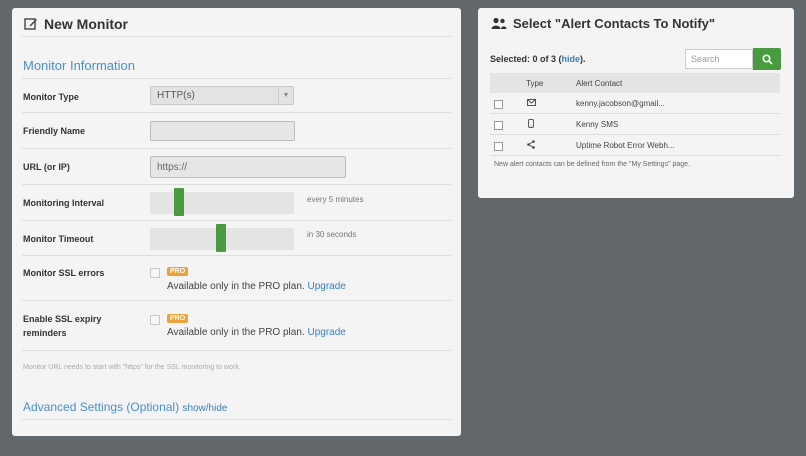 The height and width of the screenshot is (456, 806). Describe the element at coordinates (30, 24) in the screenshot. I see `edit-icon` at that location.